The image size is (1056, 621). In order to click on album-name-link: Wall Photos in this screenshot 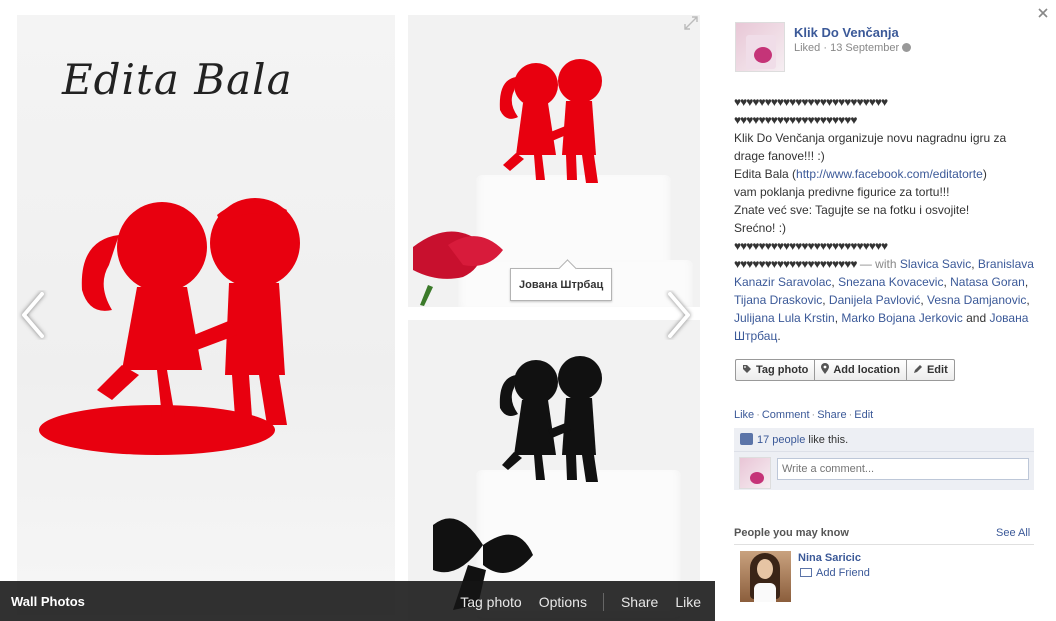, I will do `click(48, 601)`.